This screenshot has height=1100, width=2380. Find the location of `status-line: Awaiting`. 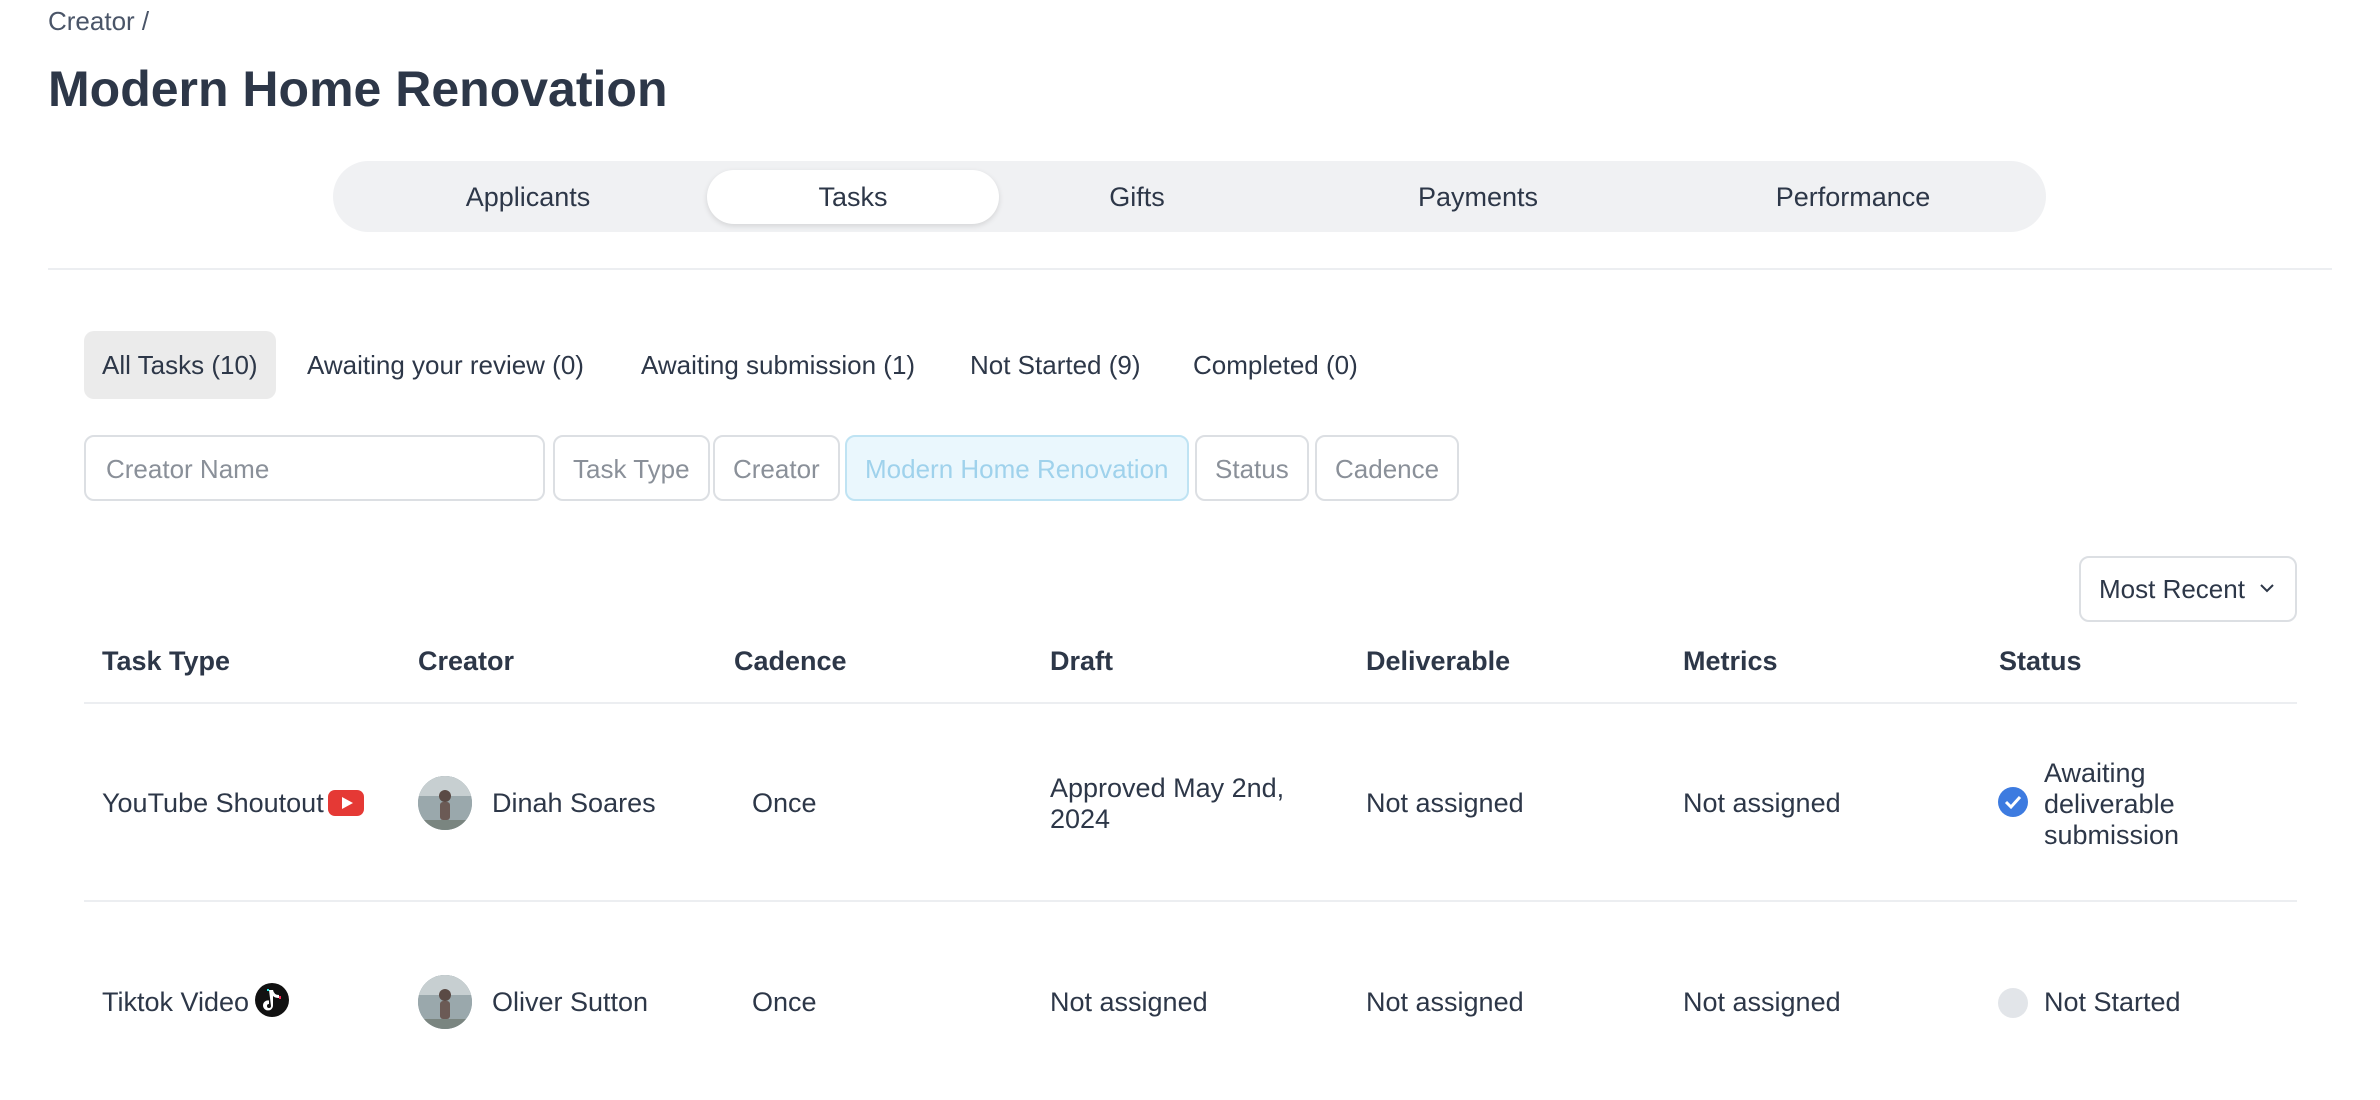

status-line: Awaiting is located at coordinates (2095, 773).